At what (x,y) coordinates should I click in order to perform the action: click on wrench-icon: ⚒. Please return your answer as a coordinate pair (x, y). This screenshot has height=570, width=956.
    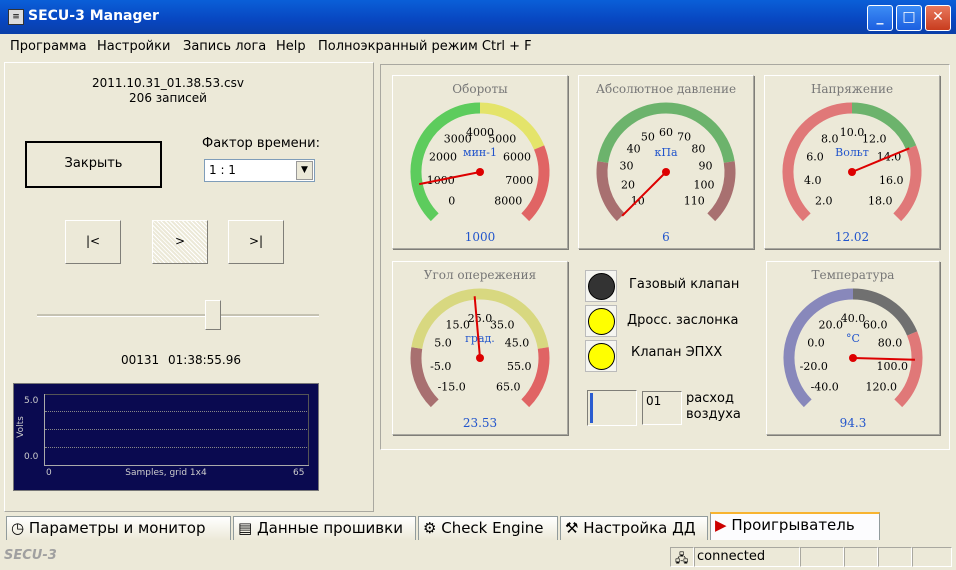
    Looking at the image, I should click on (574, 528).